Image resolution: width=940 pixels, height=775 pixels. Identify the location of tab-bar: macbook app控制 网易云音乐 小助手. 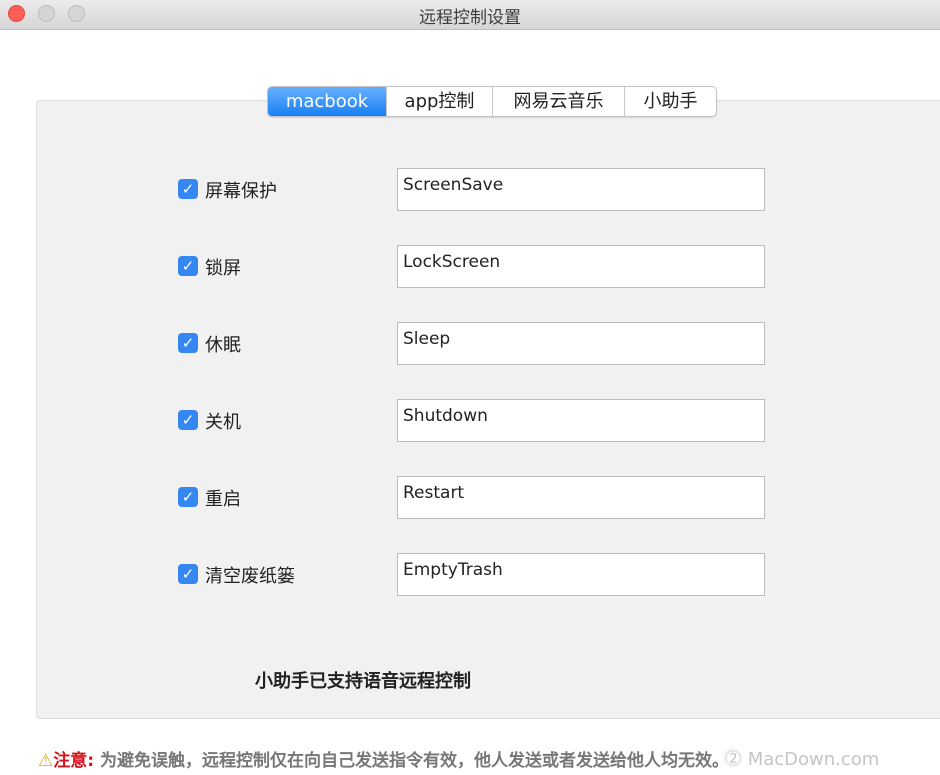
(492, 101).